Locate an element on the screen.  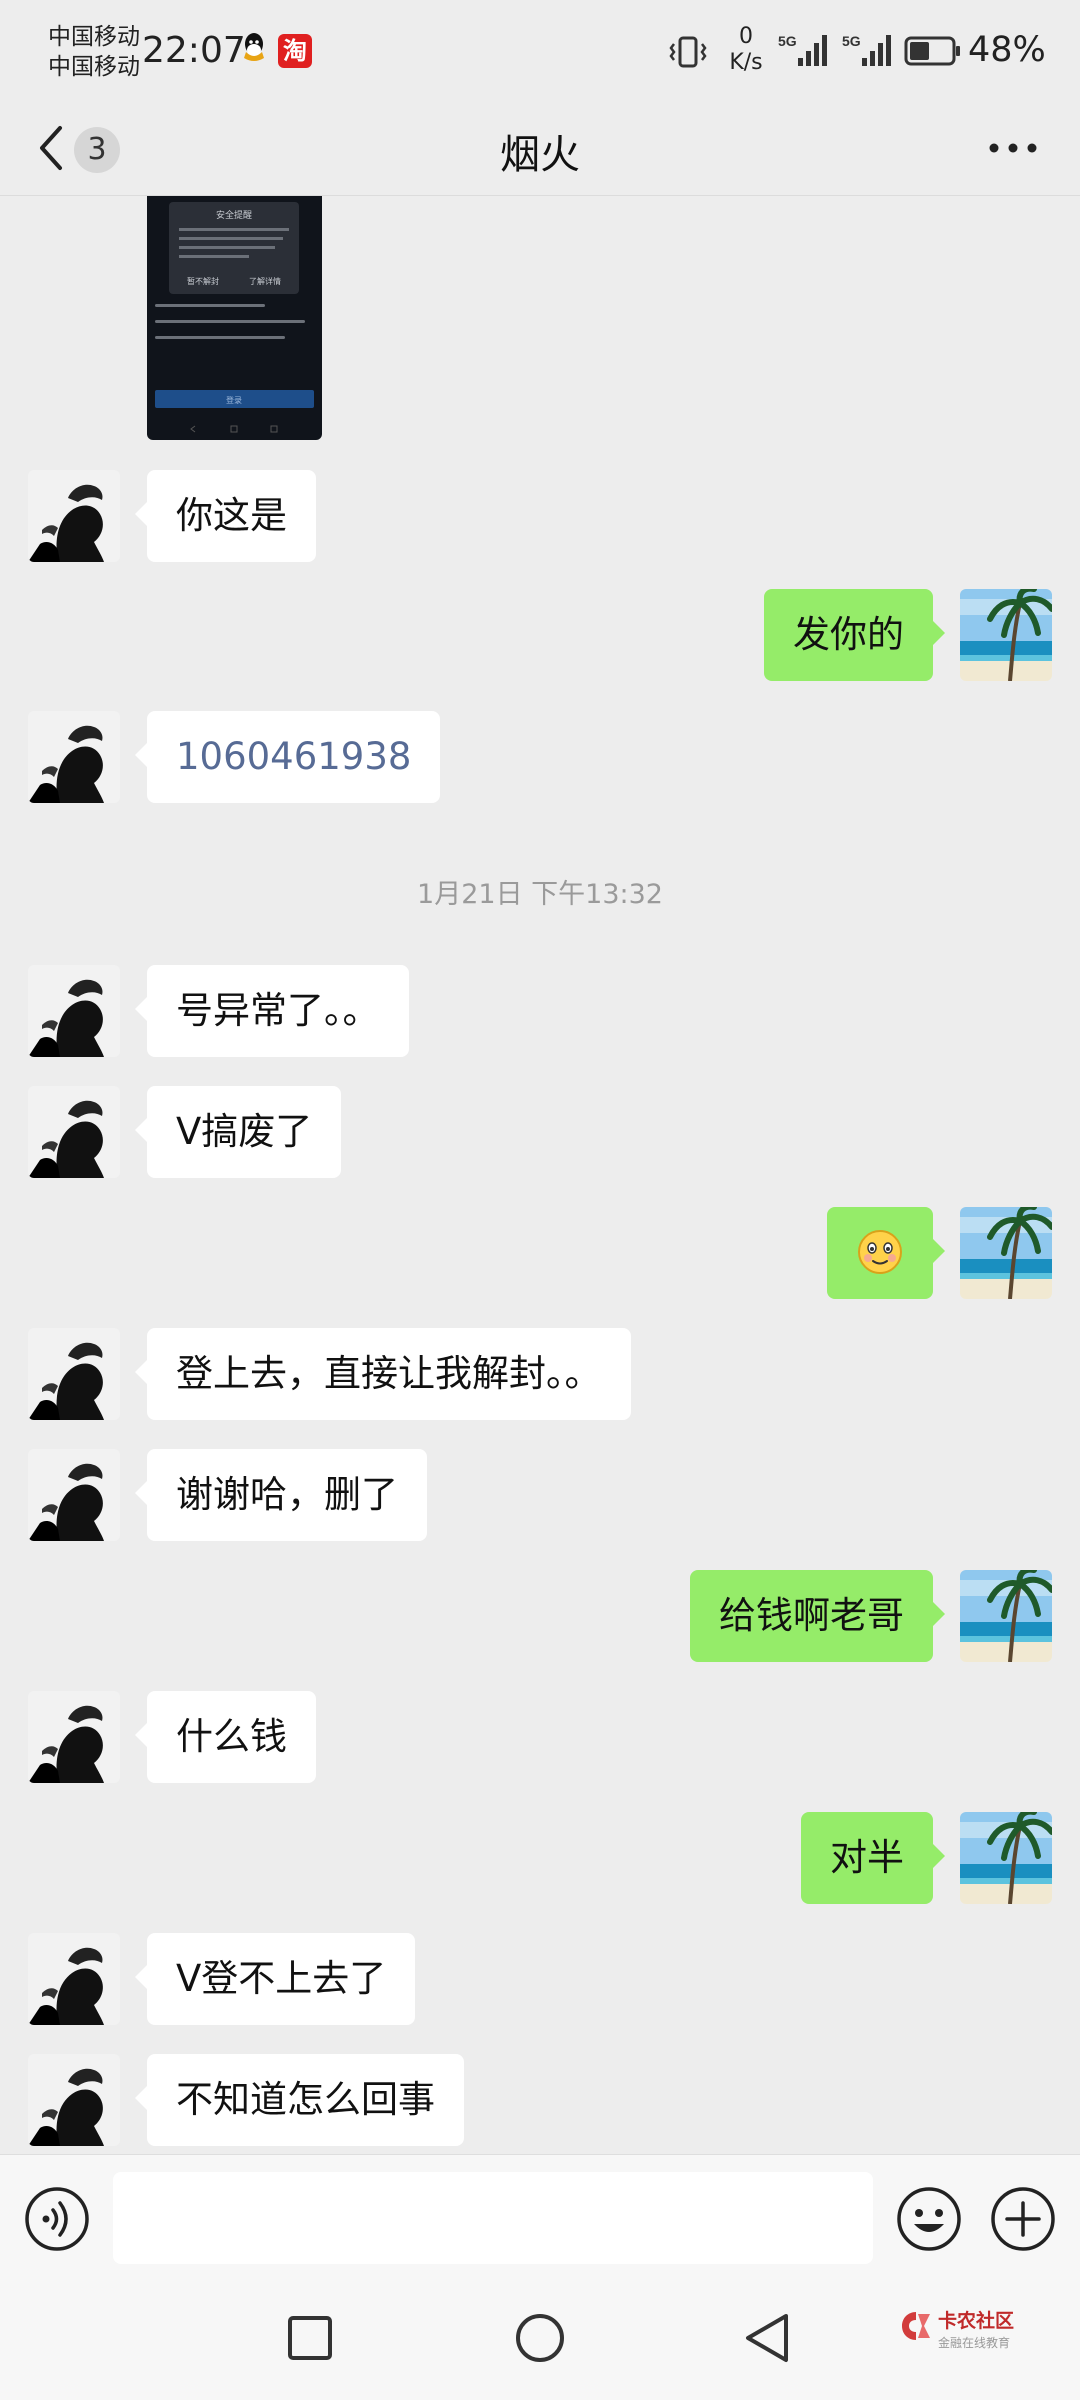
received-message-bubble: 1060461938 is located at coordinates (287, 757).